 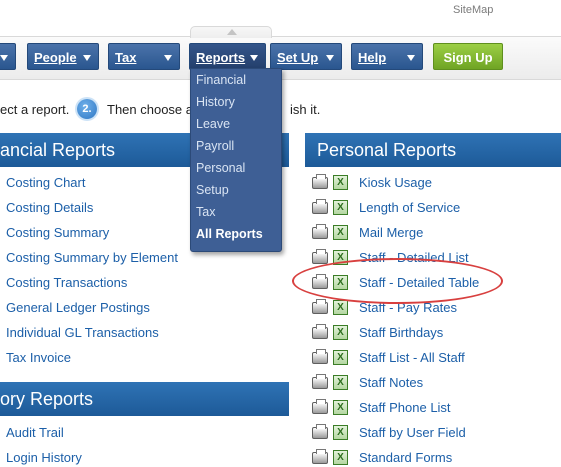 I want to click on nav-setup-button: Set Up, so click(x=306, y=56).